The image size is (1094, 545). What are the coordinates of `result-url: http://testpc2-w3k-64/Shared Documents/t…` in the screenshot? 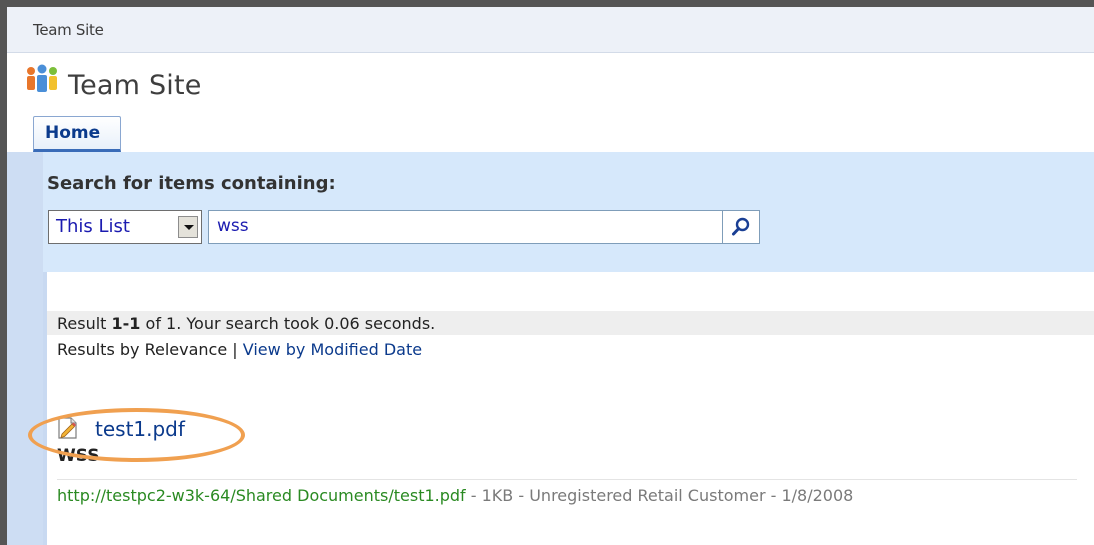 It's located at (261, 495).